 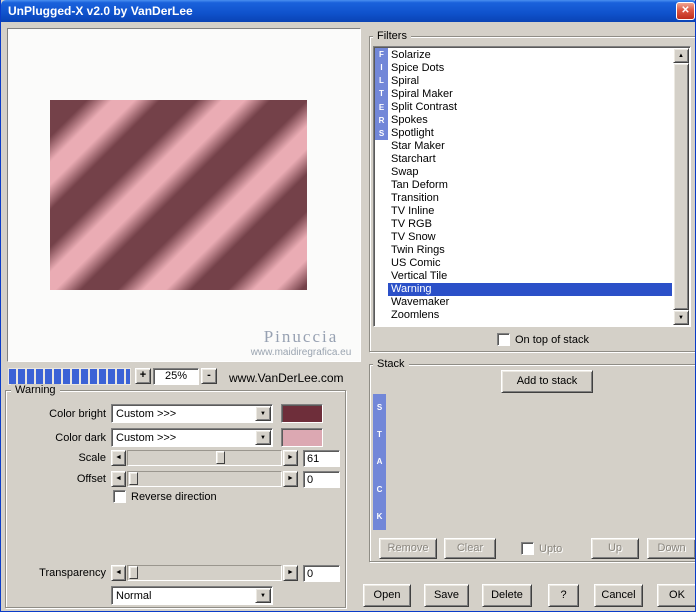 What do you see at coordinates (146, 438) in the screenshot?
I see `color-dark-value: Custom >>>` at bounding box center [146, 438].